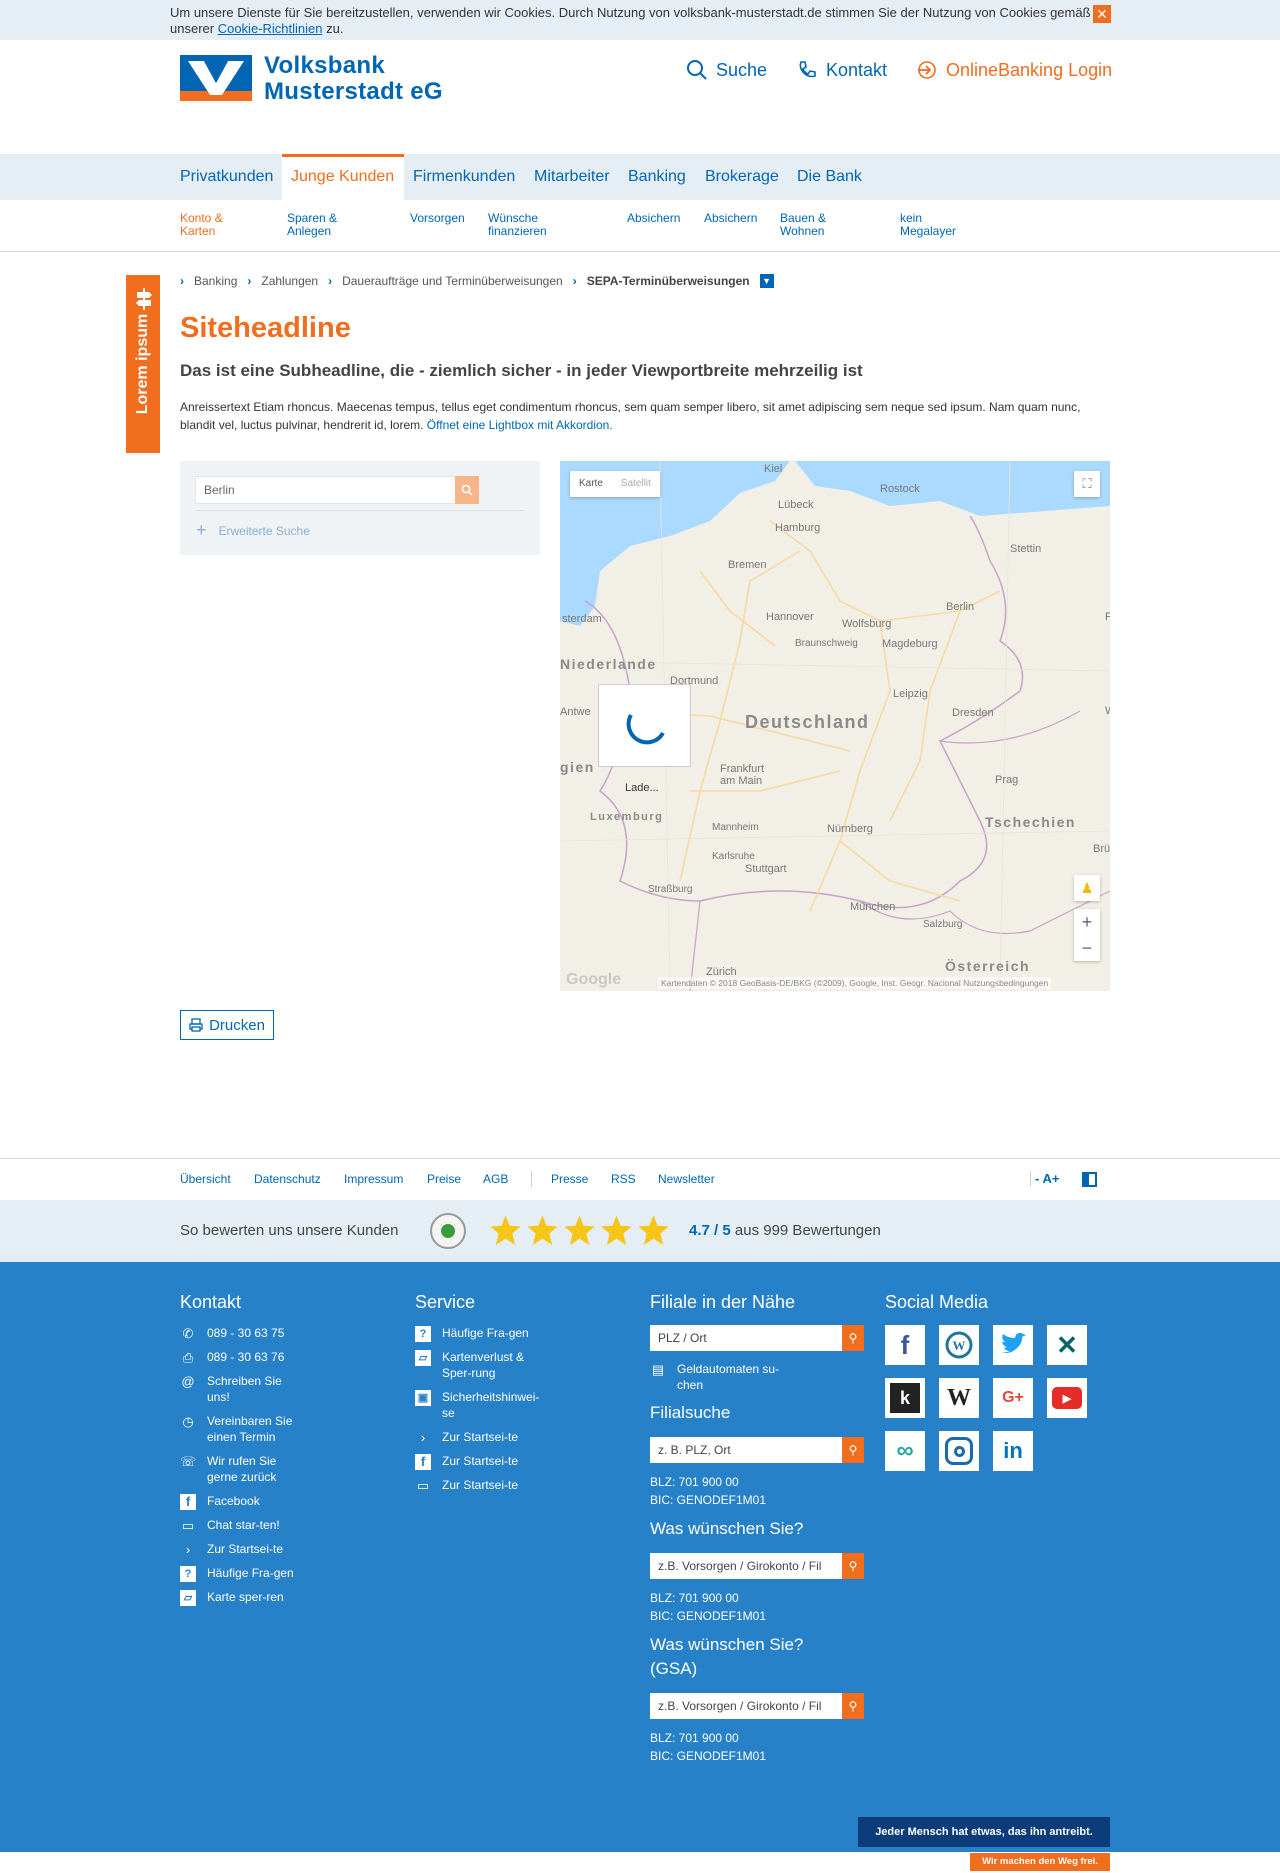 This screenshot has width=1280, height=1873. Describe the element at coordinates (520, 425) in the screenshot. I see `lightbox-link: Öffnet eine Lightbox mit Akkordion.` at that location.